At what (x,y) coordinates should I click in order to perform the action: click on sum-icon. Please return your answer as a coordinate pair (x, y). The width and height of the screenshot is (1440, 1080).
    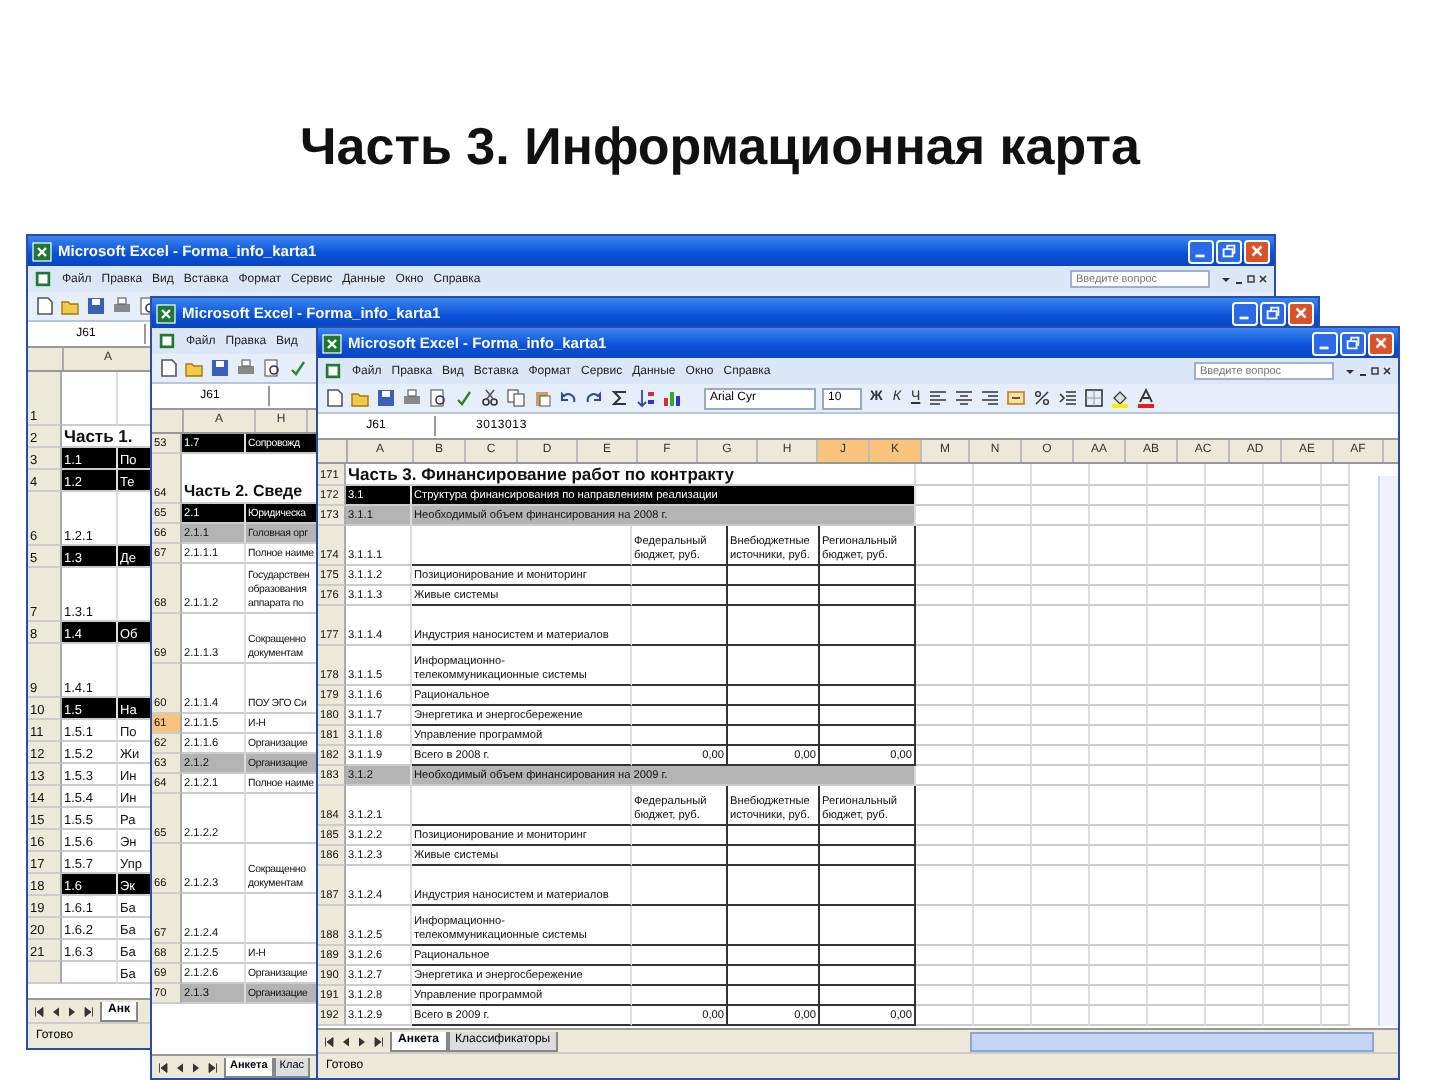
    Looking at the image, I should click on (620, 398).